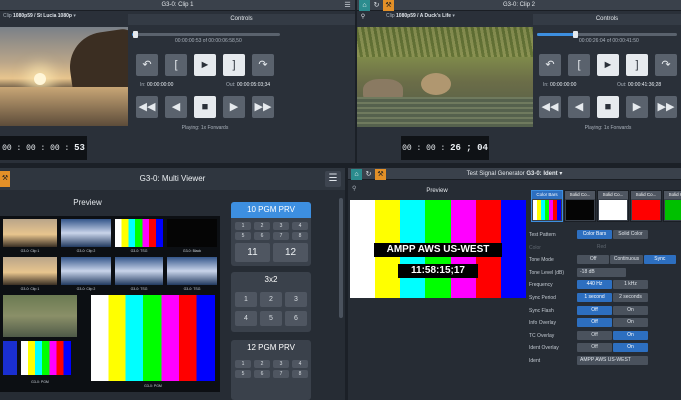 This screenshot has width=681, height=400. What do you see at coordinates (579, 107) in the screenshot?
I see `clip2-step-back-button: ◀` at bounding box center [579, 107].